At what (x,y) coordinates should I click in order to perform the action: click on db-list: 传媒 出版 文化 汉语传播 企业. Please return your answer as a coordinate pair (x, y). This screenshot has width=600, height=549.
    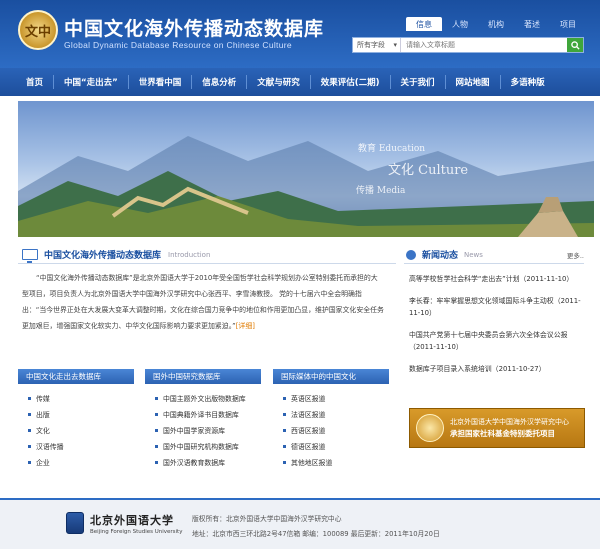
    Looking at the image, I should click on (76, 427).